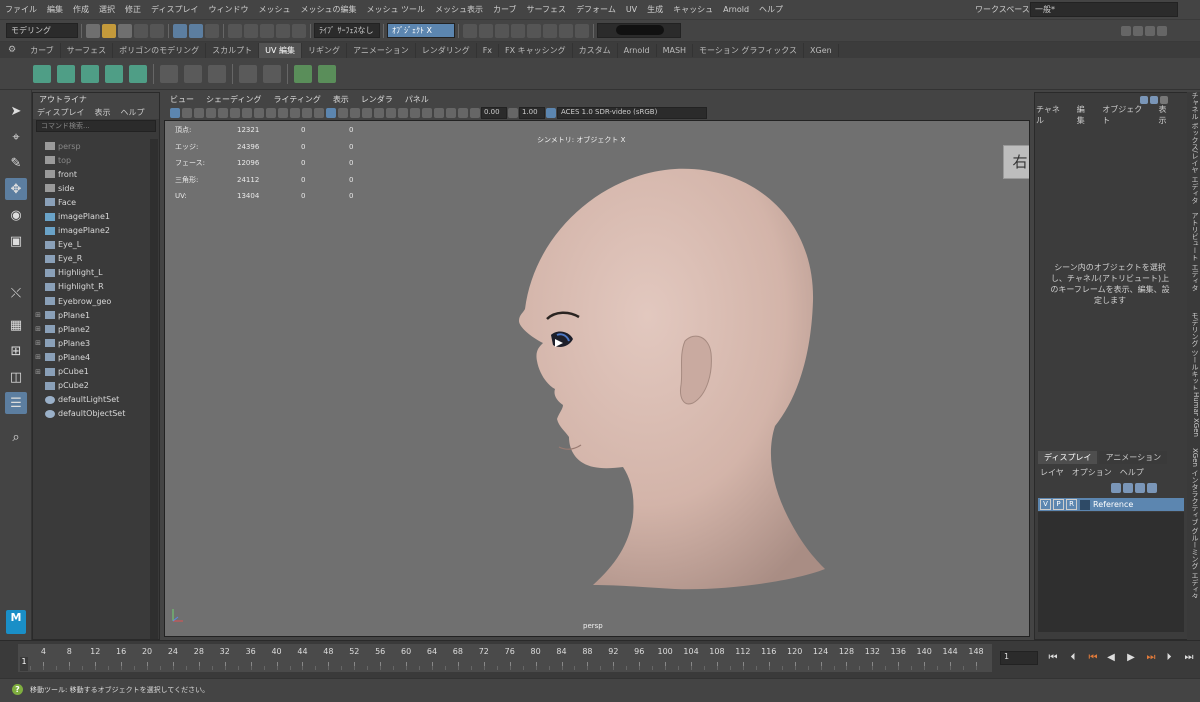 This screenshot has height=702, width=1200. Describe the element at coordinates (42, 50) in the screenshot. I see `shelf-tab: カーブ` at that location.